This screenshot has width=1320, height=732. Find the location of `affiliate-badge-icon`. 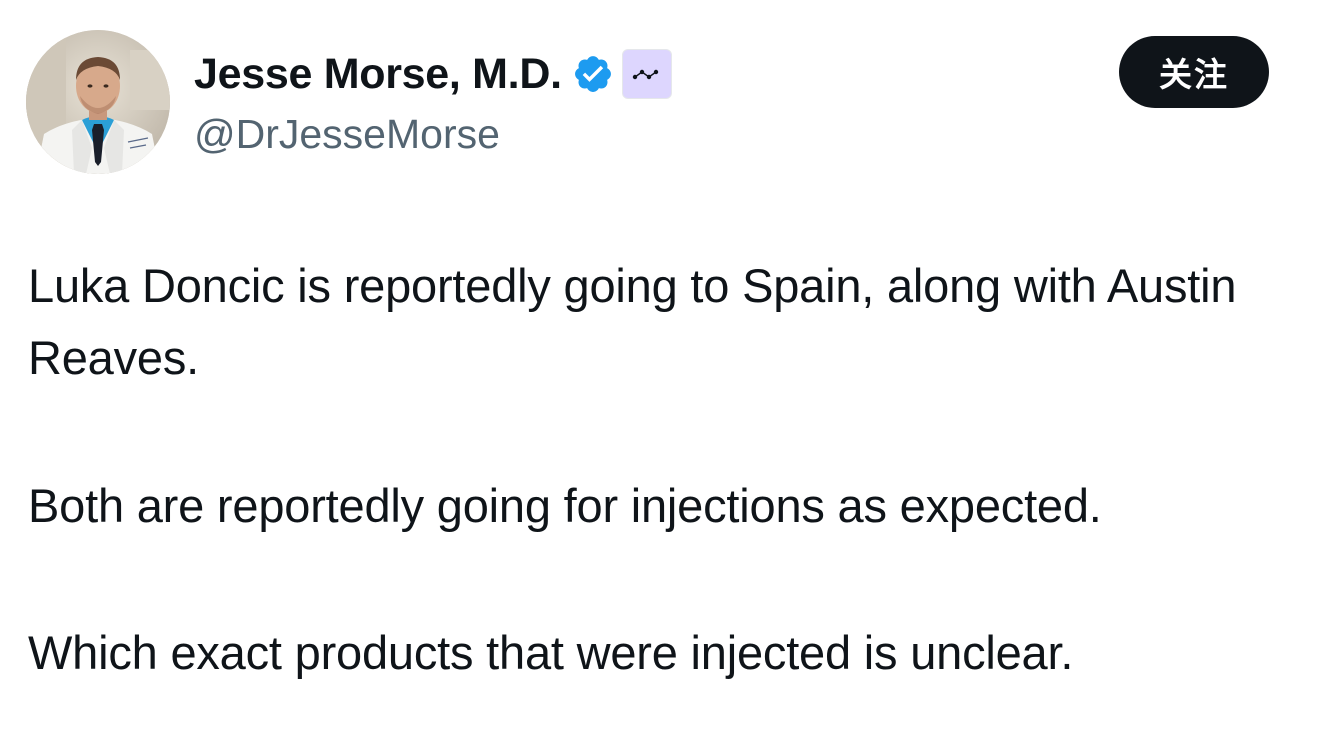

affiliate-badge-icon is located at coordinates (646, 74).